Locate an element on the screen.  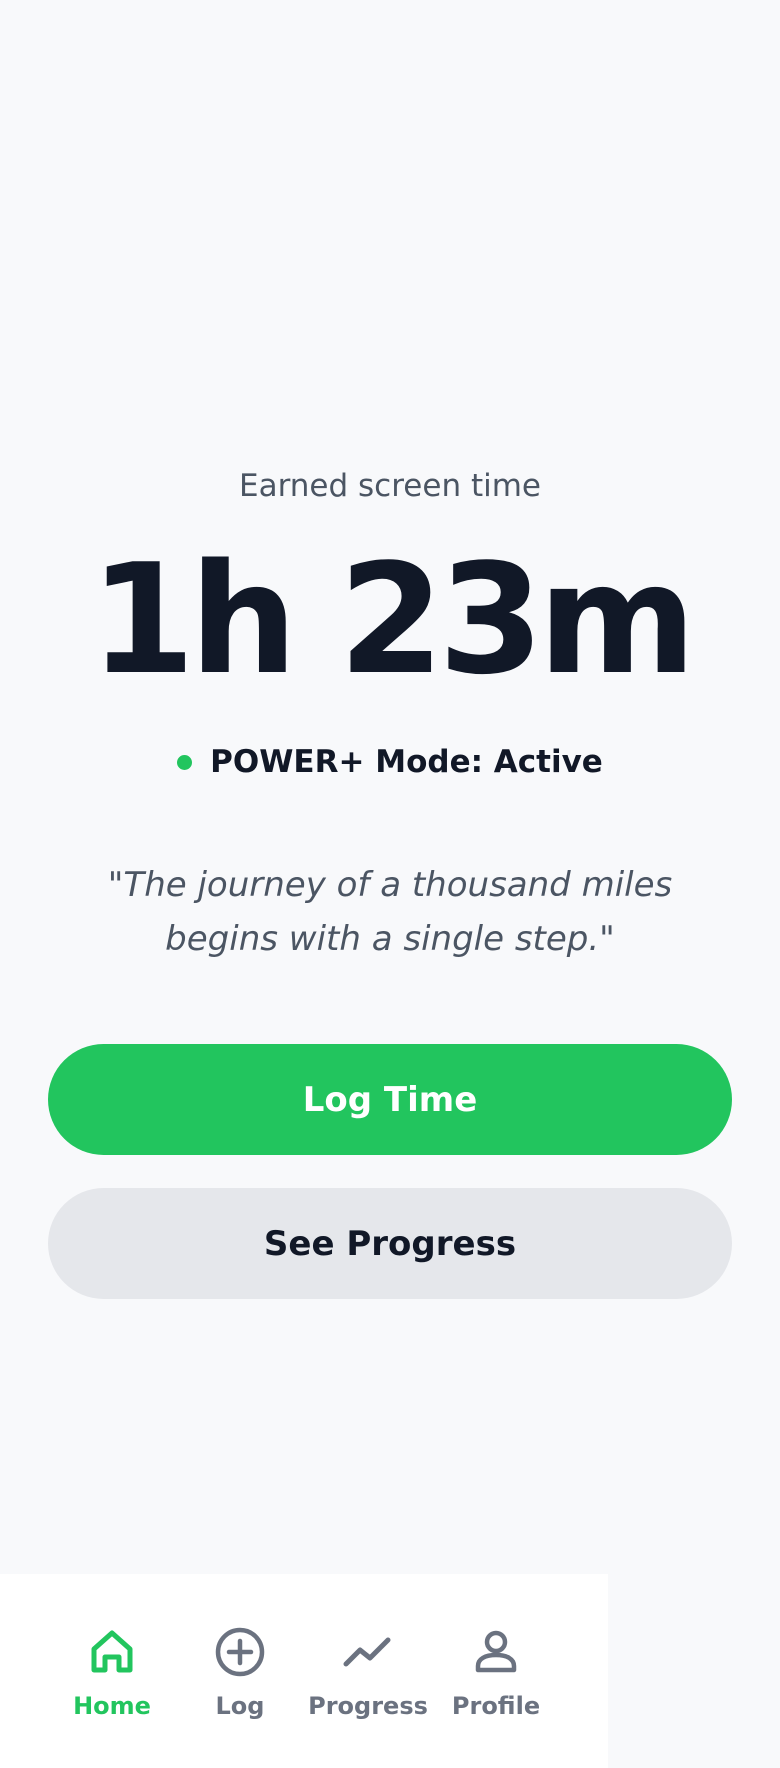
log-time-button: Log Time is located at coordinates (390, 1099).